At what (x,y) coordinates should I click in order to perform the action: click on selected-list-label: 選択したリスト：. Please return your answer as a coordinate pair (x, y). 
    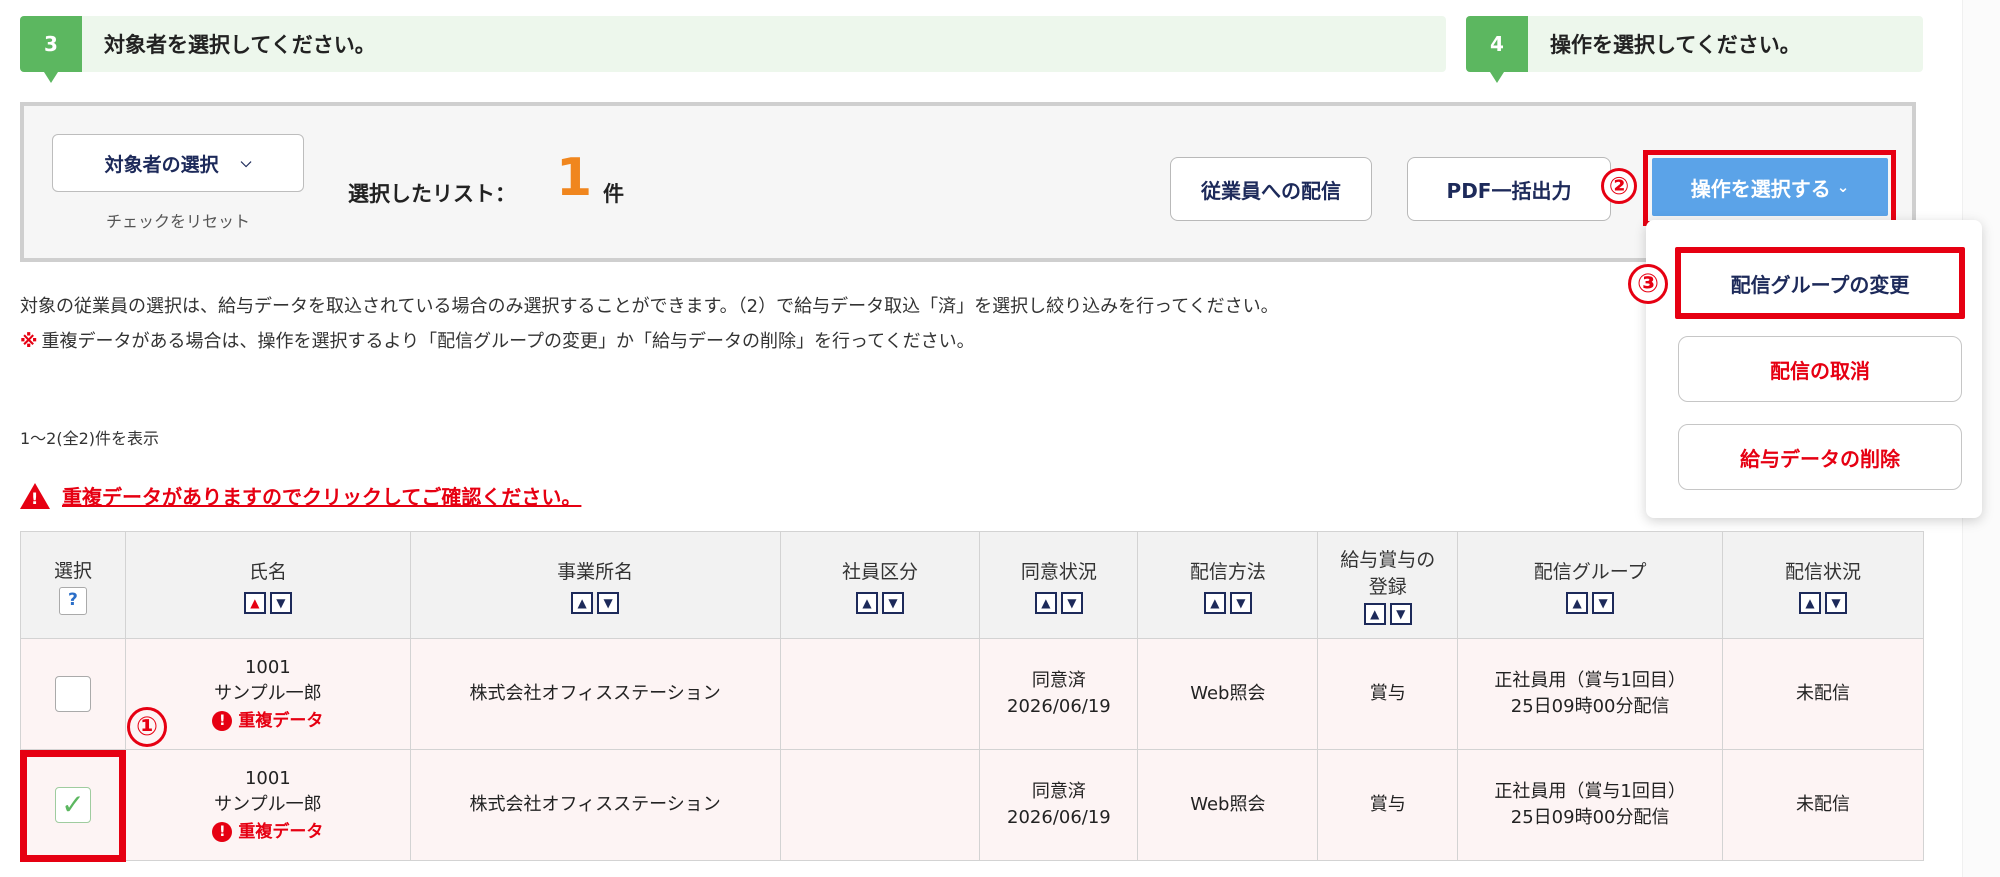
    Looking at the image, I should click on (432, 194).